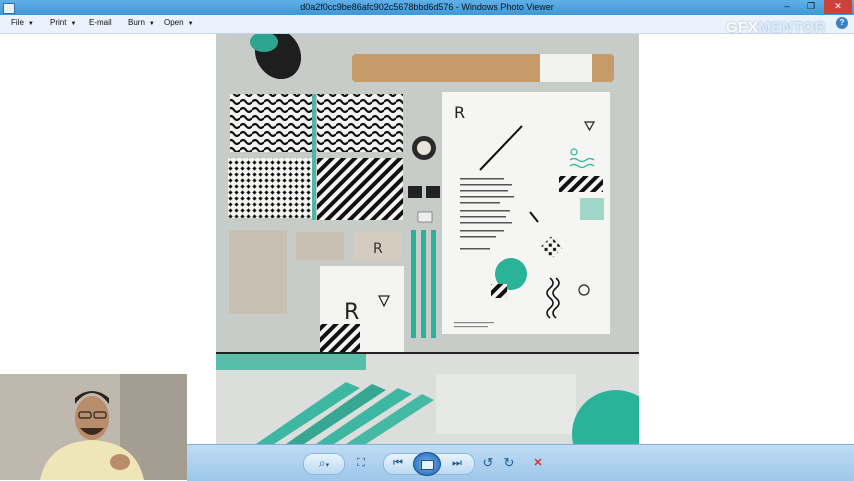 This screenshot has width=854, height=481. Describe the element at coordinates (136, 22) in the screenshot. I see `menu-burn-label: Burn` at that location.